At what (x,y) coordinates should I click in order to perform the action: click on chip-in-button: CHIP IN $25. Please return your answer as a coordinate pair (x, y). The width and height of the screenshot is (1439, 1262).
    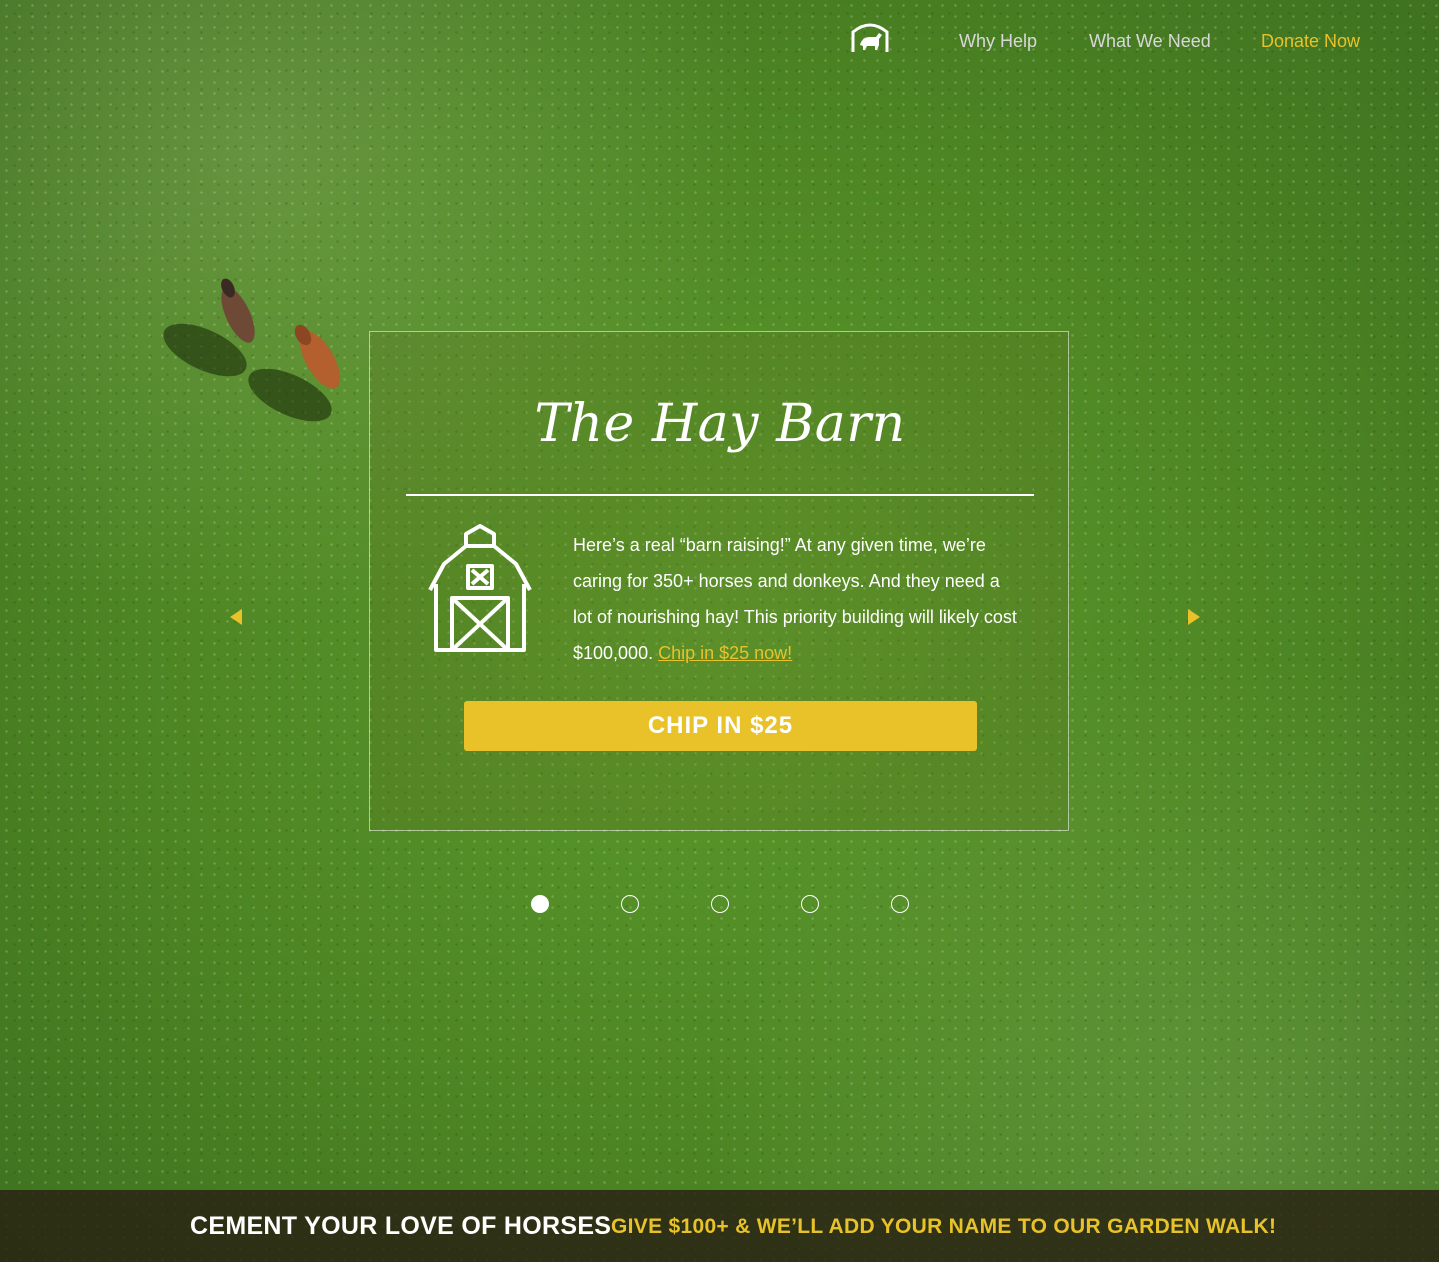
    Looking at the image, I should click on (720, 726).